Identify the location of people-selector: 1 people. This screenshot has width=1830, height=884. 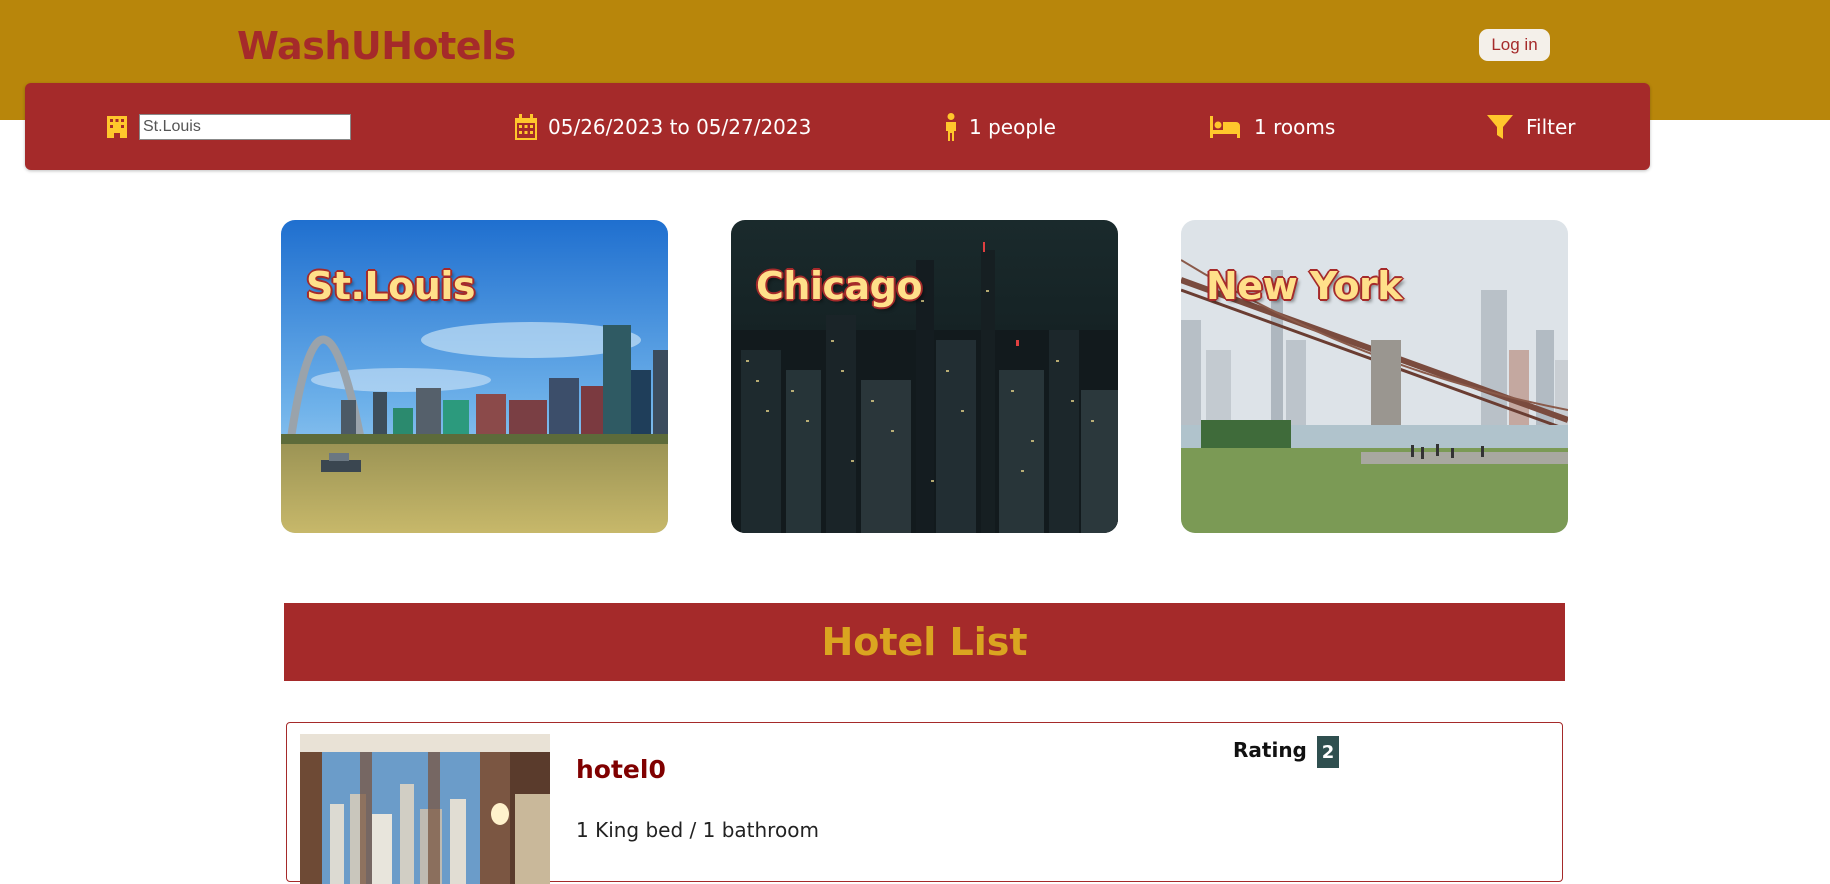
(999, 126).